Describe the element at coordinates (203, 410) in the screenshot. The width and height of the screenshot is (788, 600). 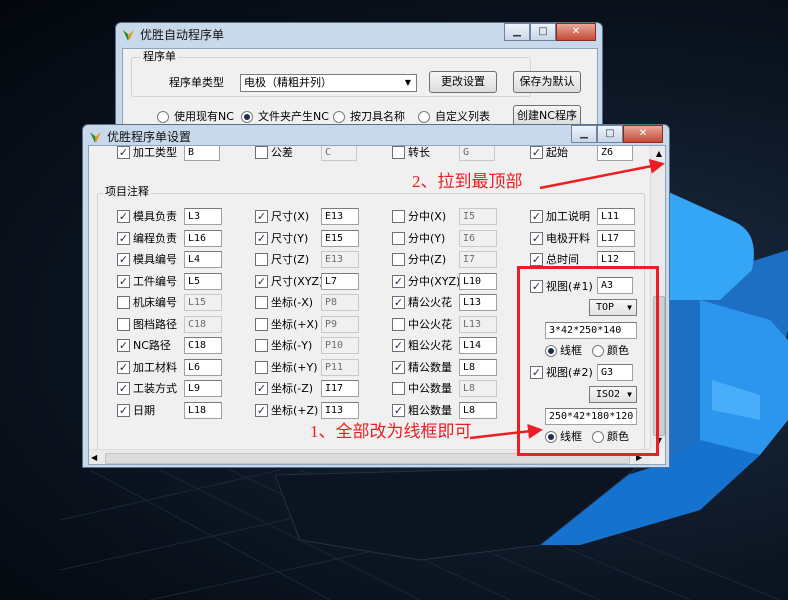
I see `col1-input-9: L18` at that location.